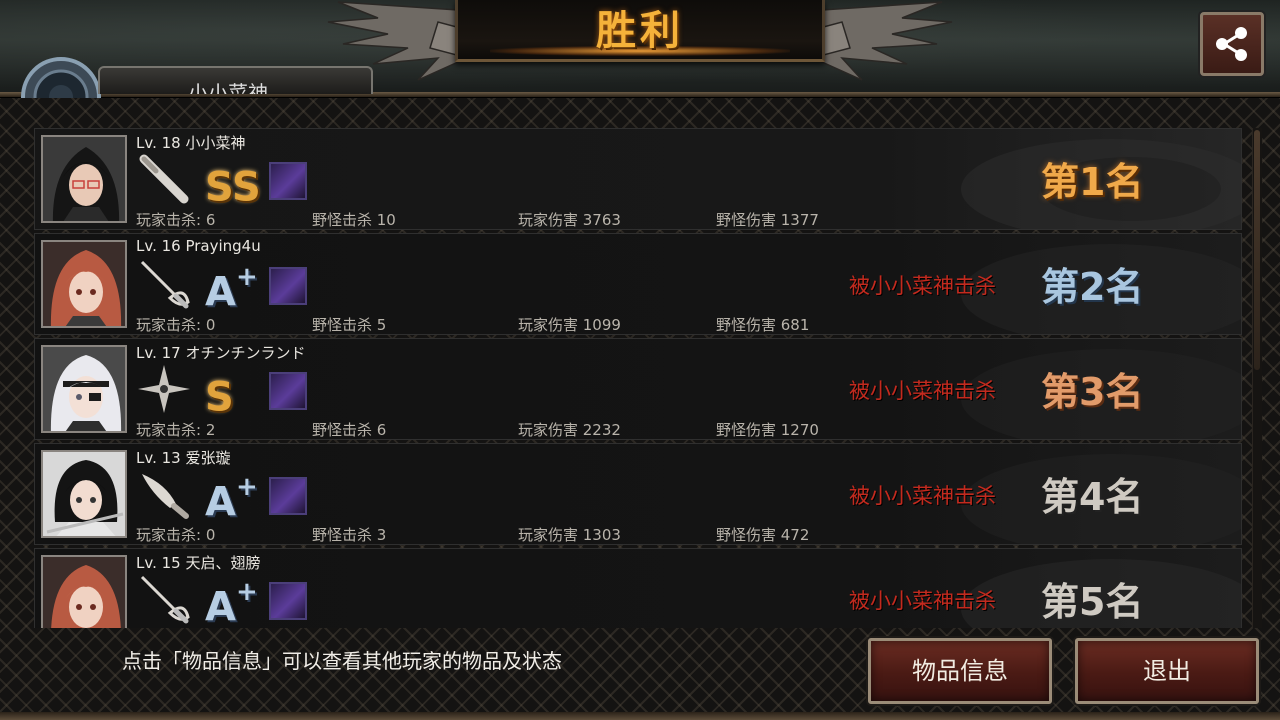 This screenshot has height=720, width=1280. I want to click on monster-damage: 野怪伤害 681, so click(763, 325).